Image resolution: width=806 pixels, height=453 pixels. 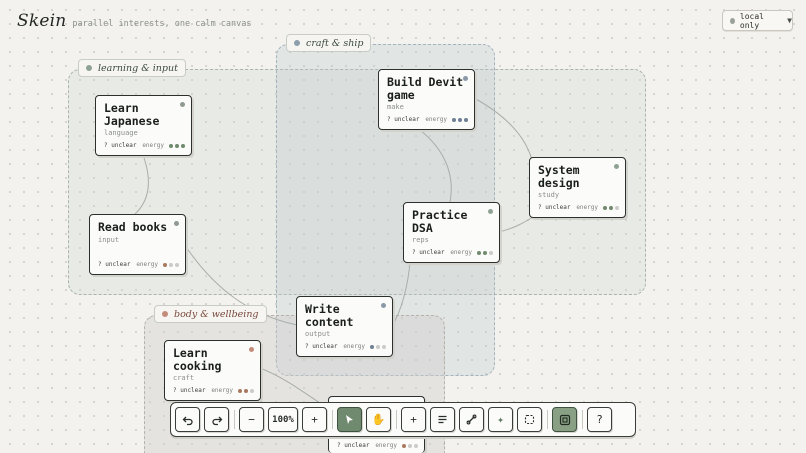 I want to click on sparkle-button: ✦, so click(x=500, y=419).